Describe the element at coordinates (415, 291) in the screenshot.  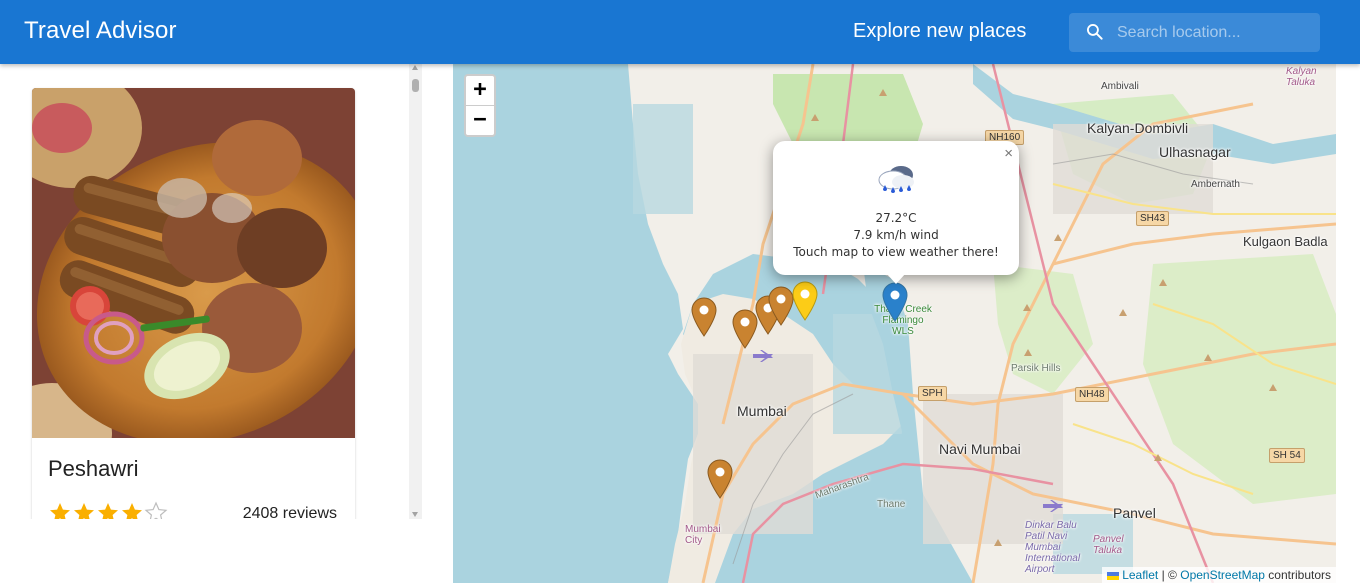
I see `list-scrollbar` at that location.